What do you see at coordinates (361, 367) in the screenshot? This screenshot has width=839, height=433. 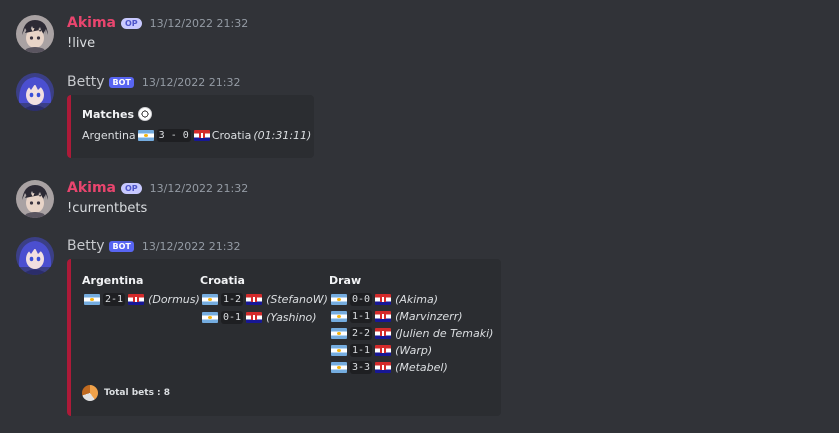 I see `bet-score: 3-3` at bounding box center [361, 367].